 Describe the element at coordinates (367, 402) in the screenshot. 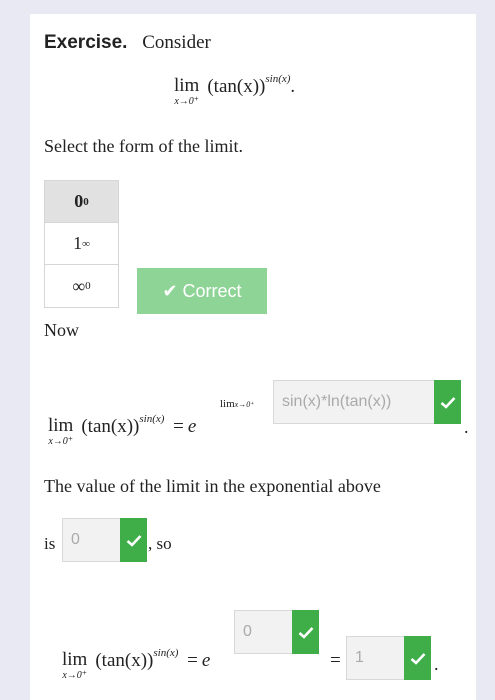

I see `exponent-answer-field: sin(x)*ln(tan(x))` at that location.